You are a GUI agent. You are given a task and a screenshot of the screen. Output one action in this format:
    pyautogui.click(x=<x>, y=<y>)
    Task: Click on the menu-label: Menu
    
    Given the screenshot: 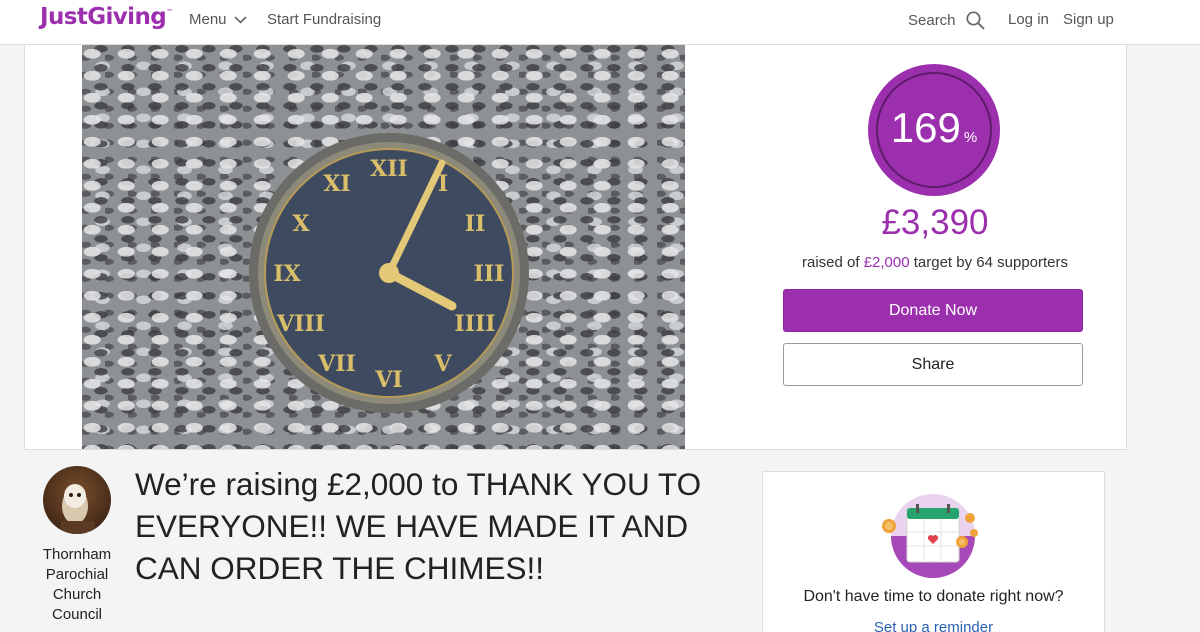 What is the action you would take?
    pyautogui.click(x=208, y=19)
    